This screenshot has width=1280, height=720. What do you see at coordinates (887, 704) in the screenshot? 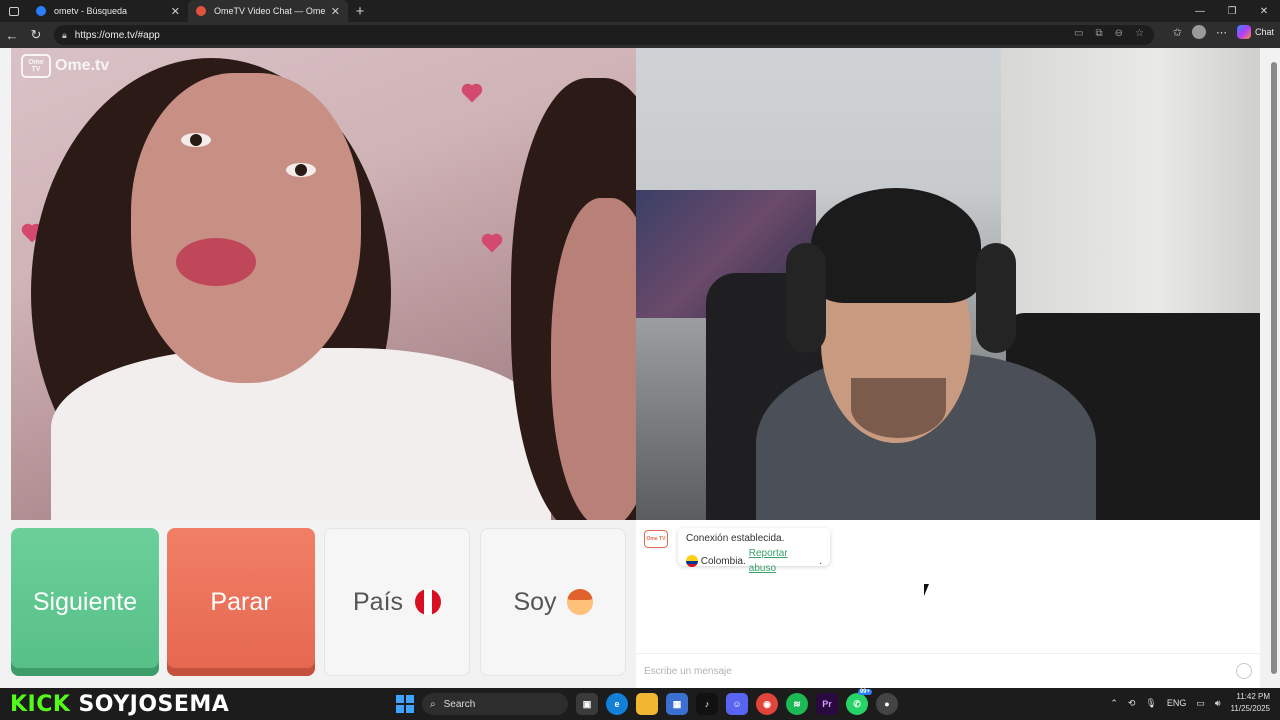
I see `recorder-icon: ●` at bounding box center [887, 704].